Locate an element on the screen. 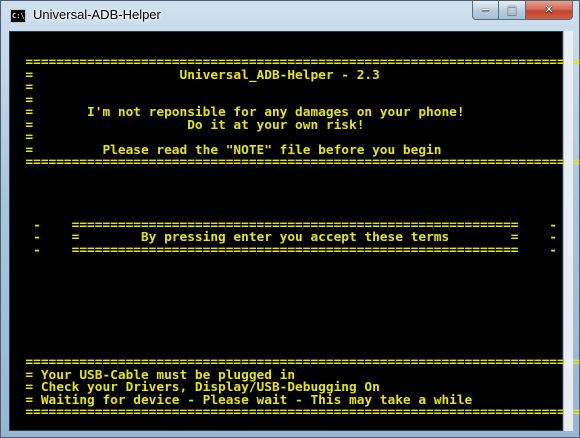  window-controls: − □ ✕ is located at coordinates (522, 11).